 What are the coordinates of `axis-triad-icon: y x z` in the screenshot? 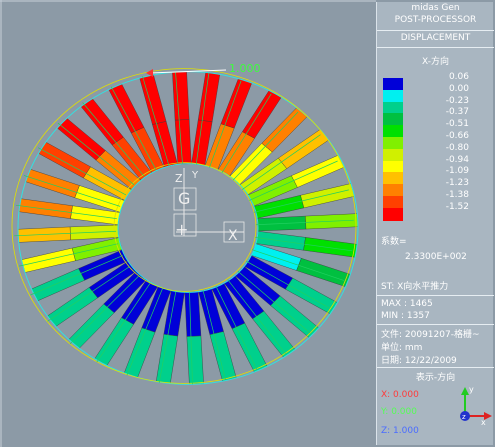 It's located at (476, 406).